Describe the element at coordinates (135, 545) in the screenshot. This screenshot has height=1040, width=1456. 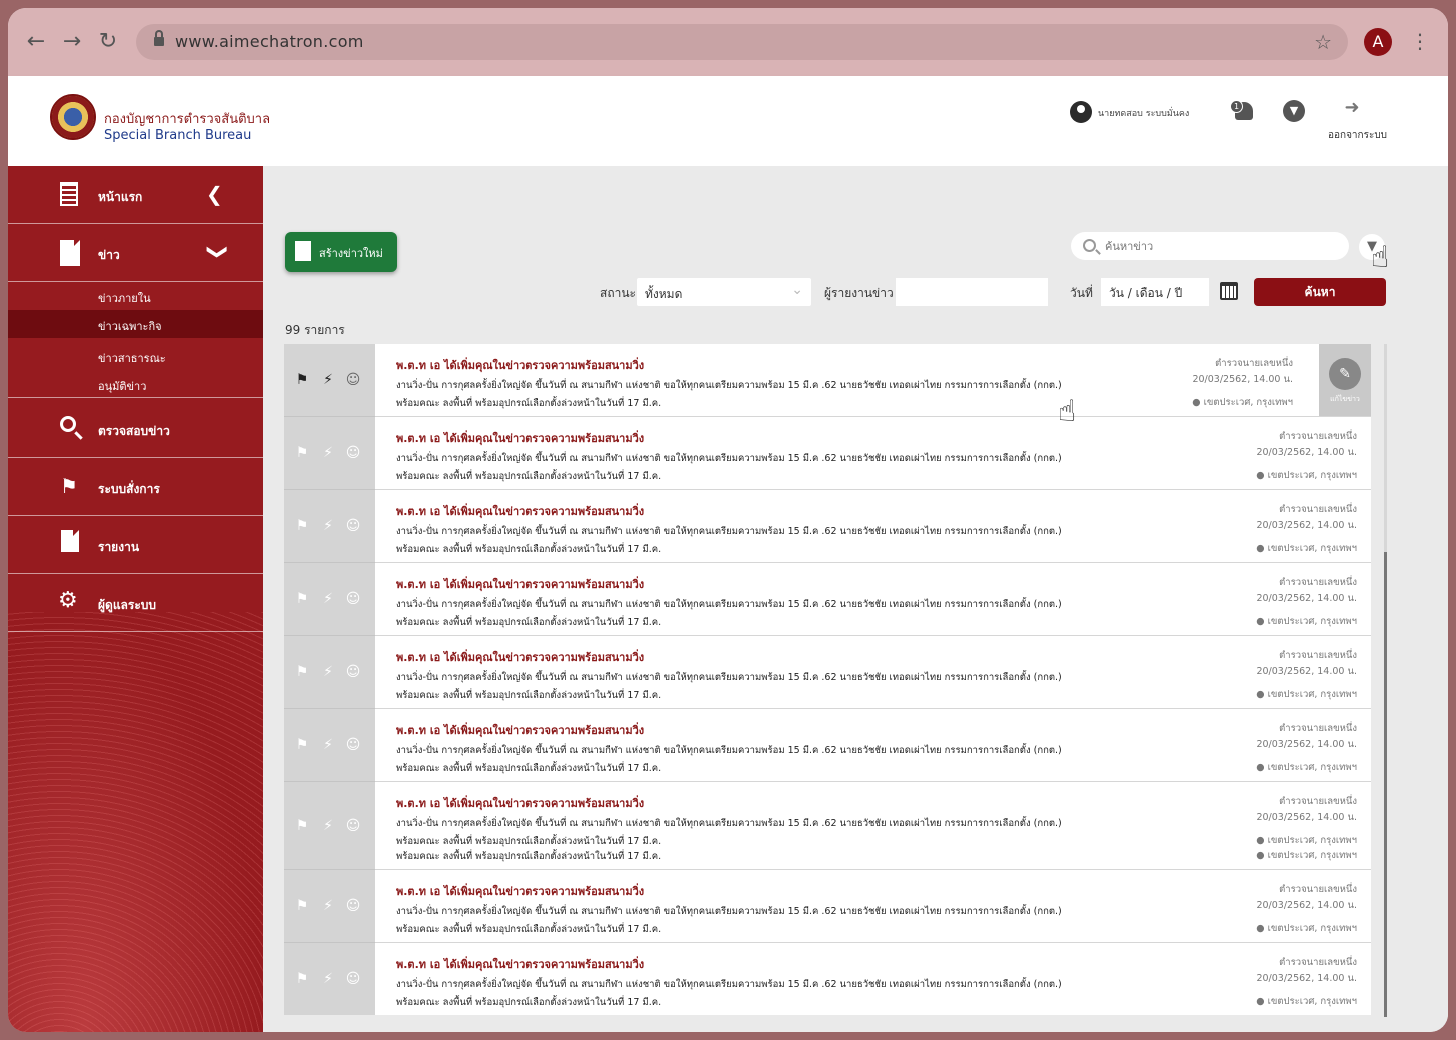
I see `sidebar-item-report: รายงาน` at that location.